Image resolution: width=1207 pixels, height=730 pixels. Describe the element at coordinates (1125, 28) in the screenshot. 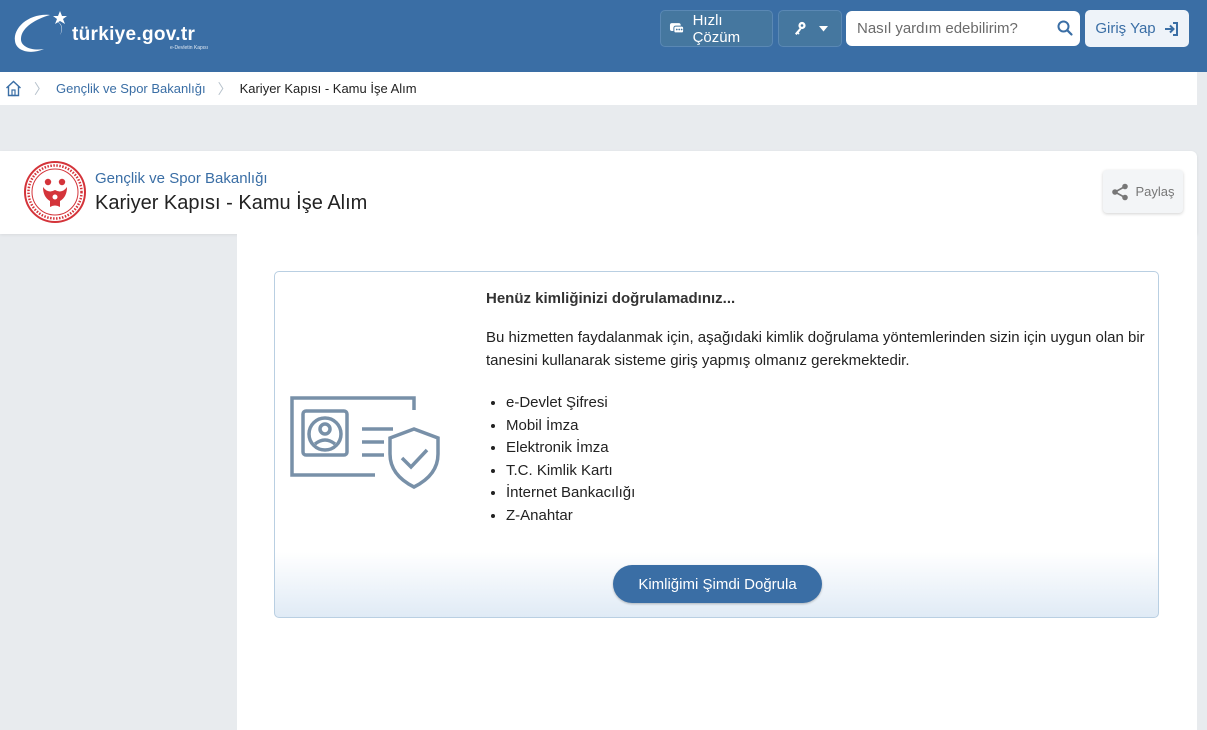

I see `login-label: Giriş Yap` at that location.